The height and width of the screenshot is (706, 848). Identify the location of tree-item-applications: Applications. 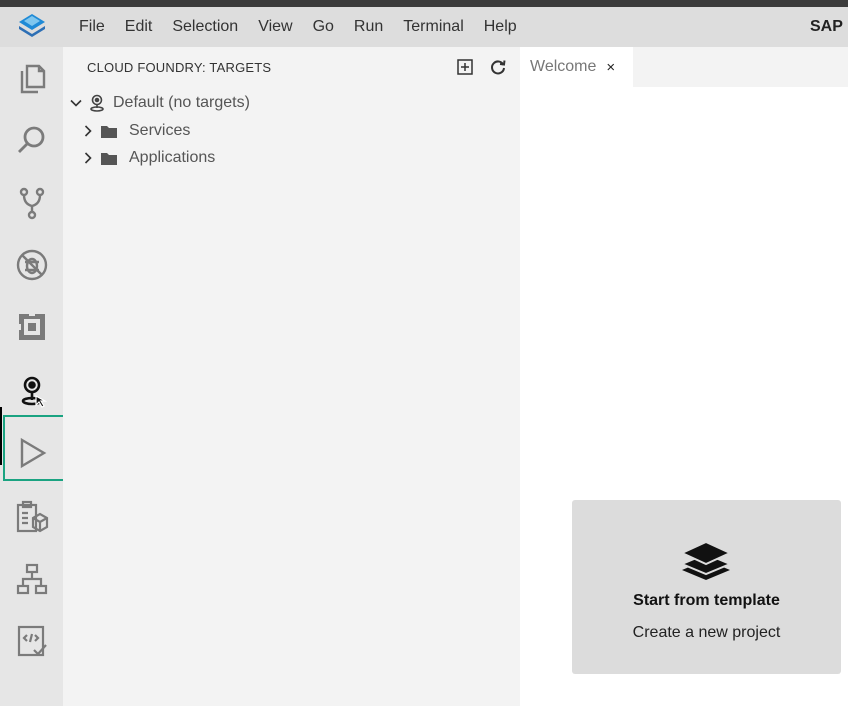
(148, 158).